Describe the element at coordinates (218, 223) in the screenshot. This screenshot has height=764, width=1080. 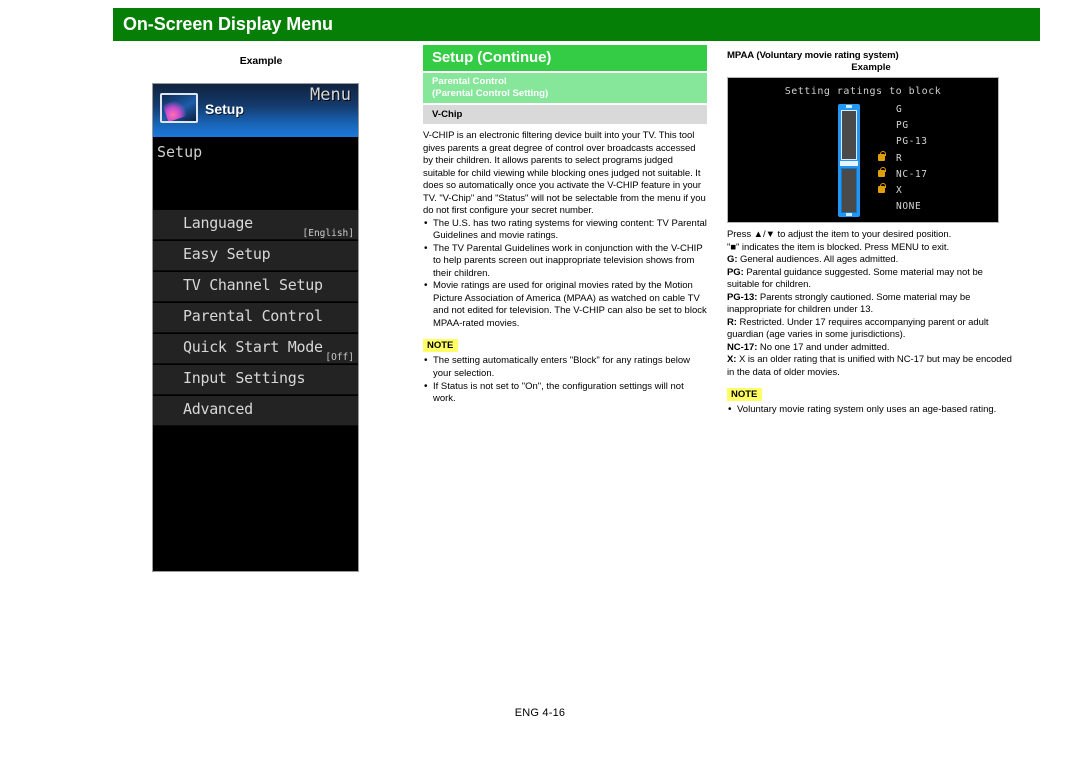
I see `tv-menu-item-label: Language` at that location.